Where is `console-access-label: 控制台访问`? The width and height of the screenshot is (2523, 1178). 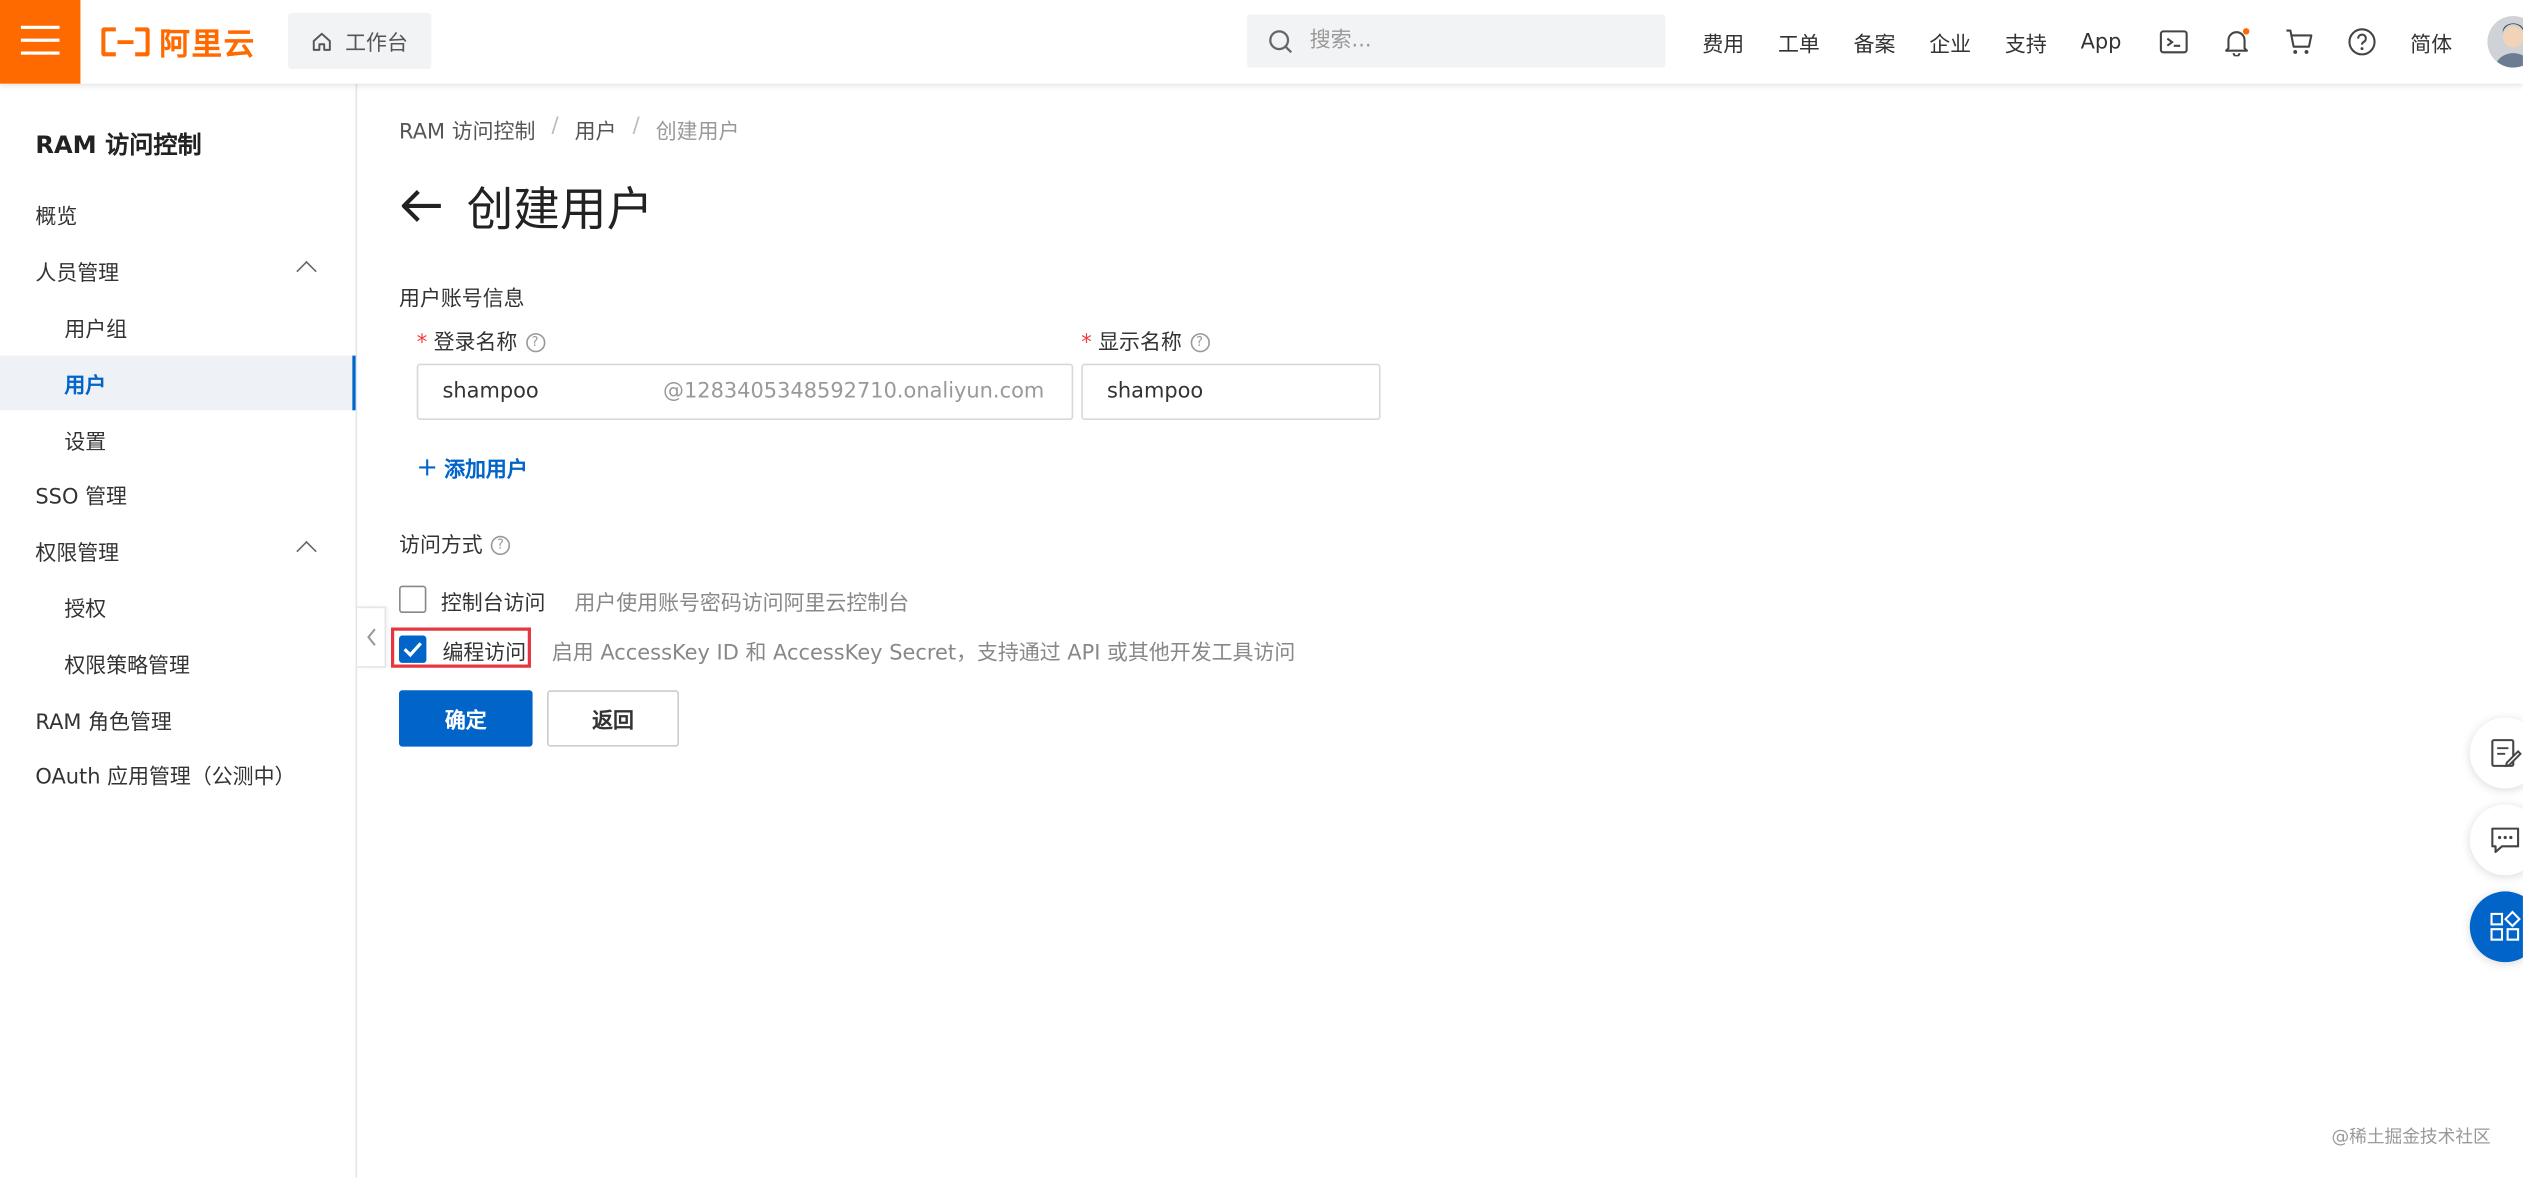 console-access-label: 控制台访问 is located at coordinates (493, 601).